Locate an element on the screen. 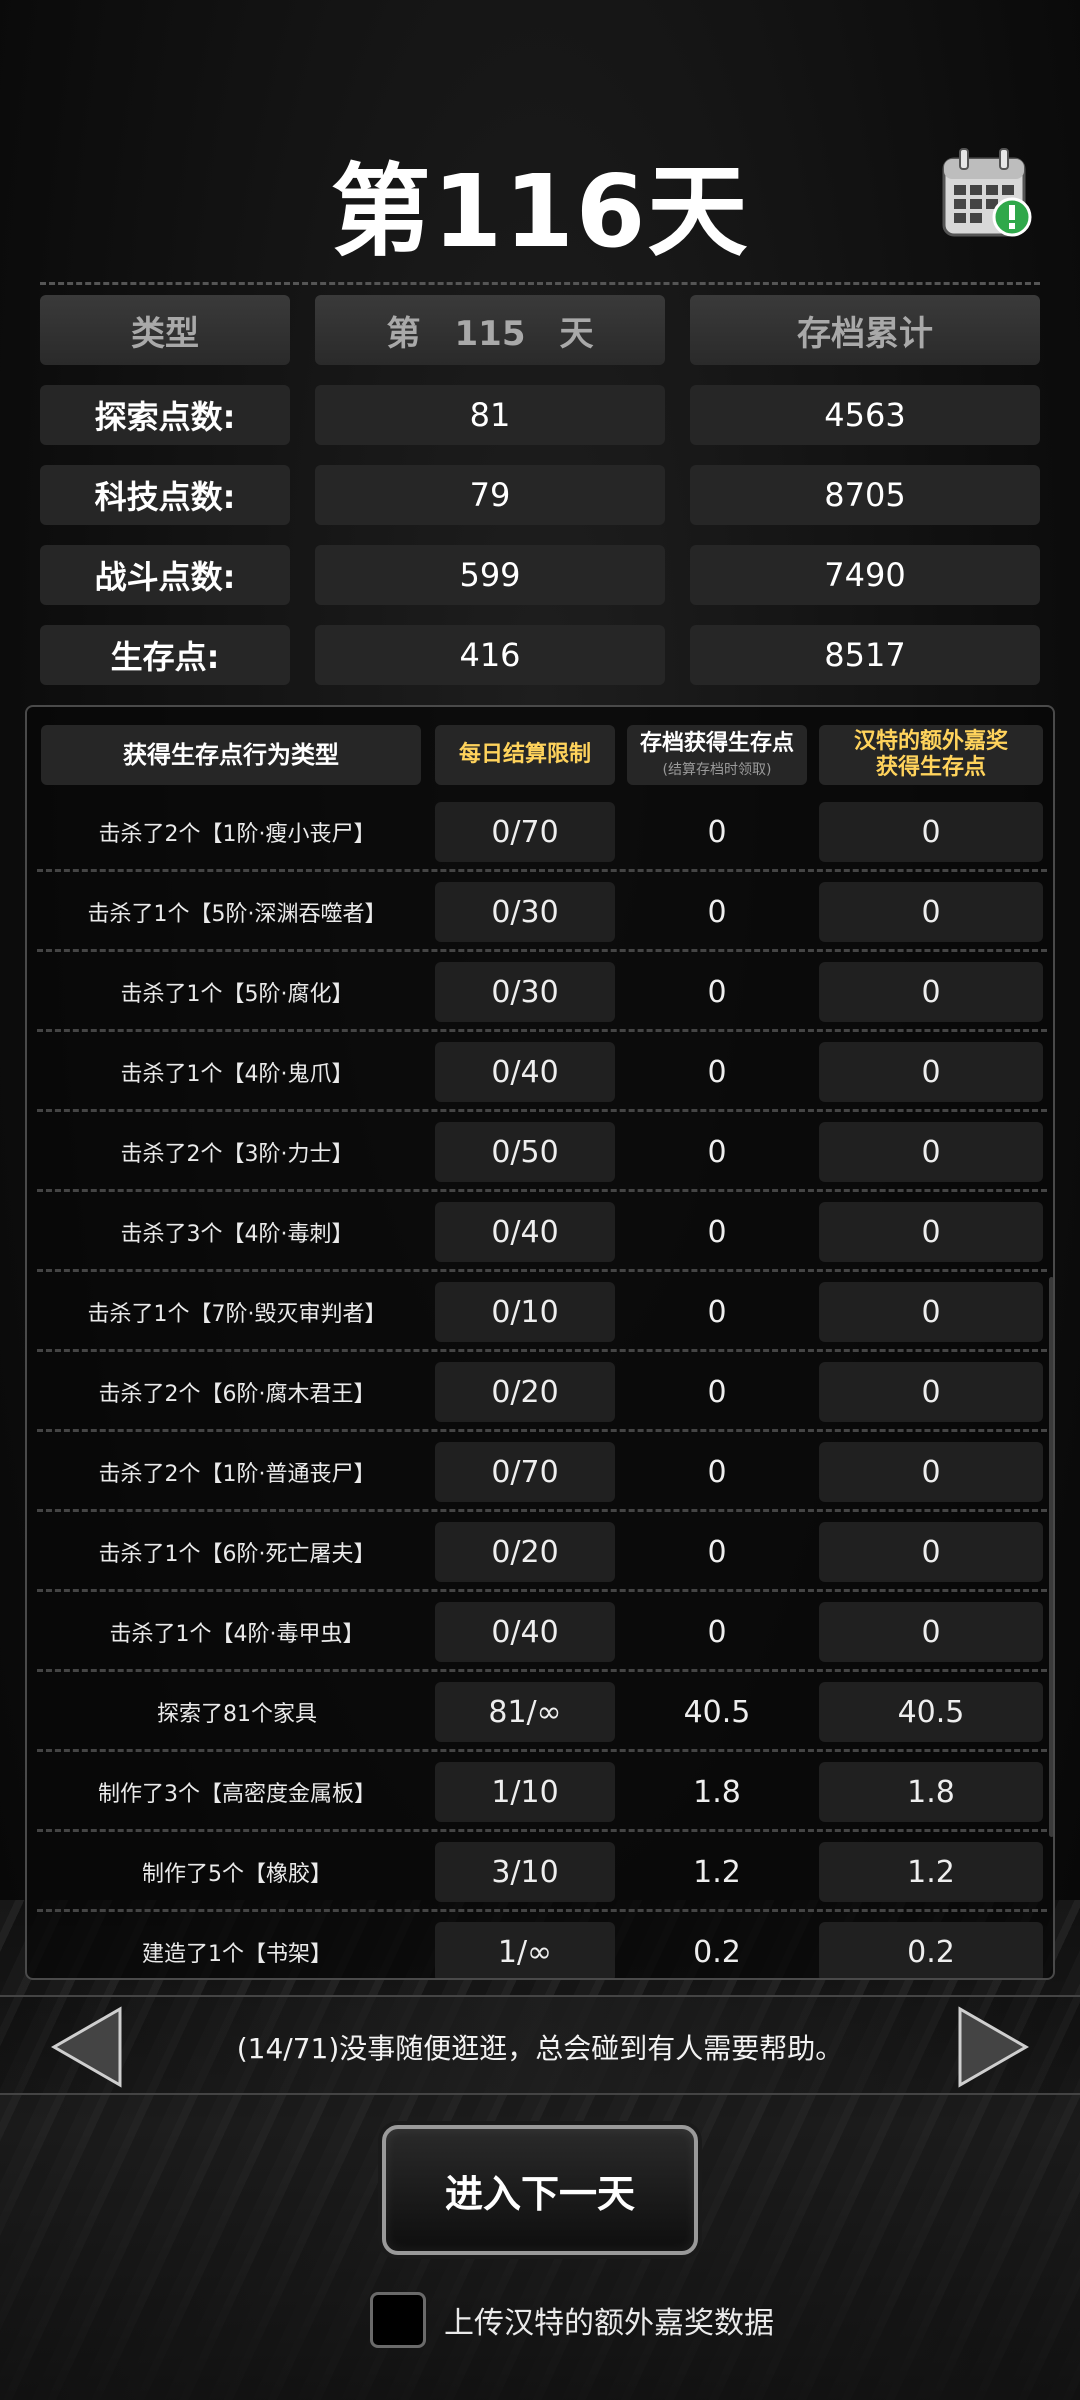 The width and height of the screenshot is (1080, 2400). summary-label: 生存点: is located at coordinates (165, 655).